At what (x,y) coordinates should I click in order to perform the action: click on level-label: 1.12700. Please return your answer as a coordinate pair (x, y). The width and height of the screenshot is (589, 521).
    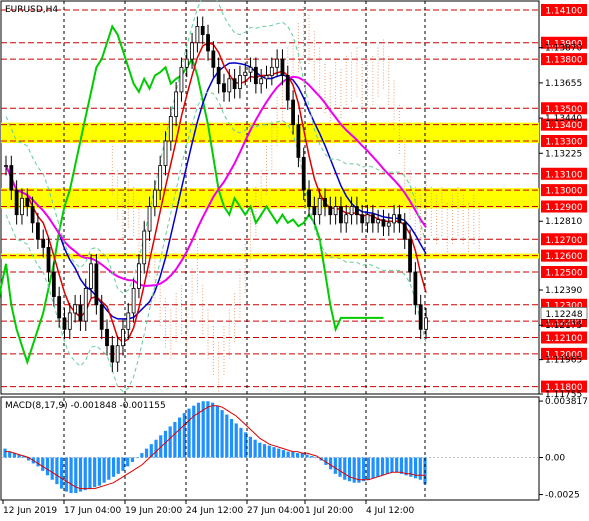
    Looking at the image, I should click on (563, 241).